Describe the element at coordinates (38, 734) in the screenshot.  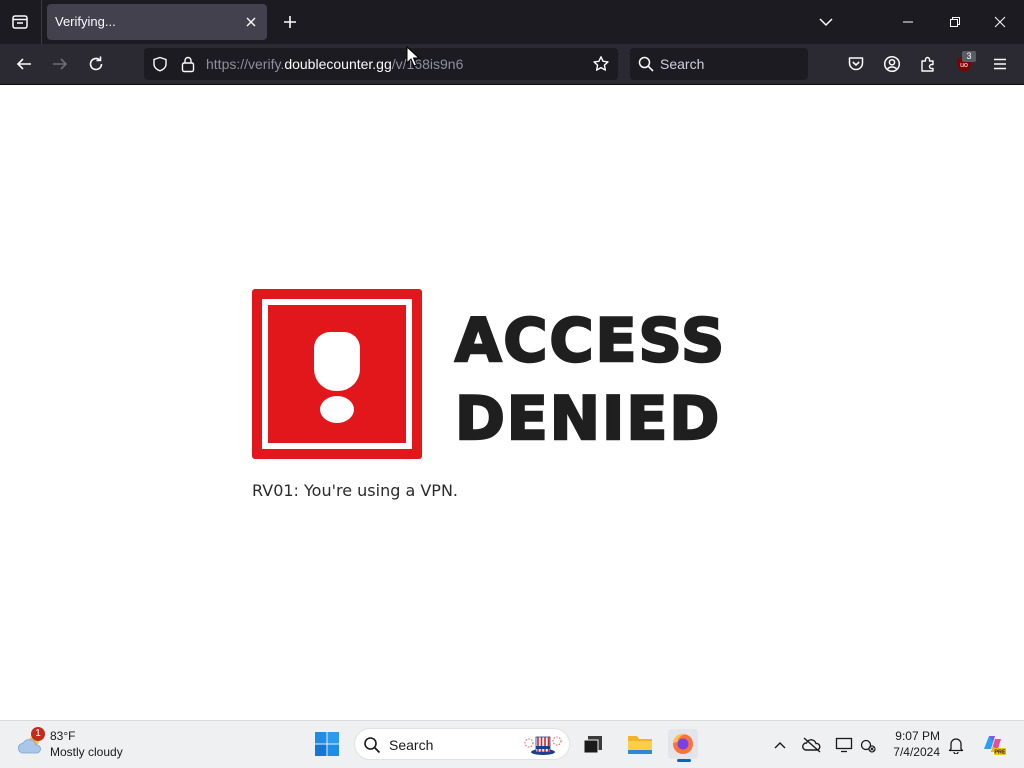
I see `weather-alert-badge: 1` at that location.